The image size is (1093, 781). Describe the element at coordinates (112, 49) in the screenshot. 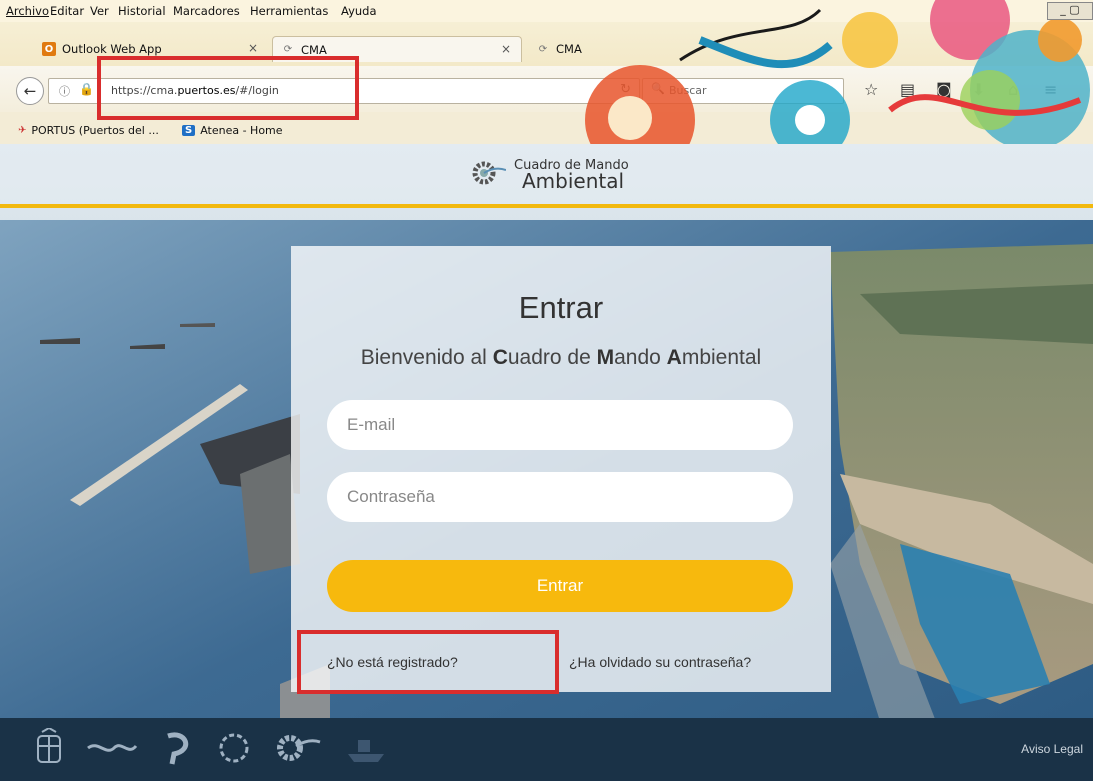

I see `tab-label: Outlook Web App` at that location.